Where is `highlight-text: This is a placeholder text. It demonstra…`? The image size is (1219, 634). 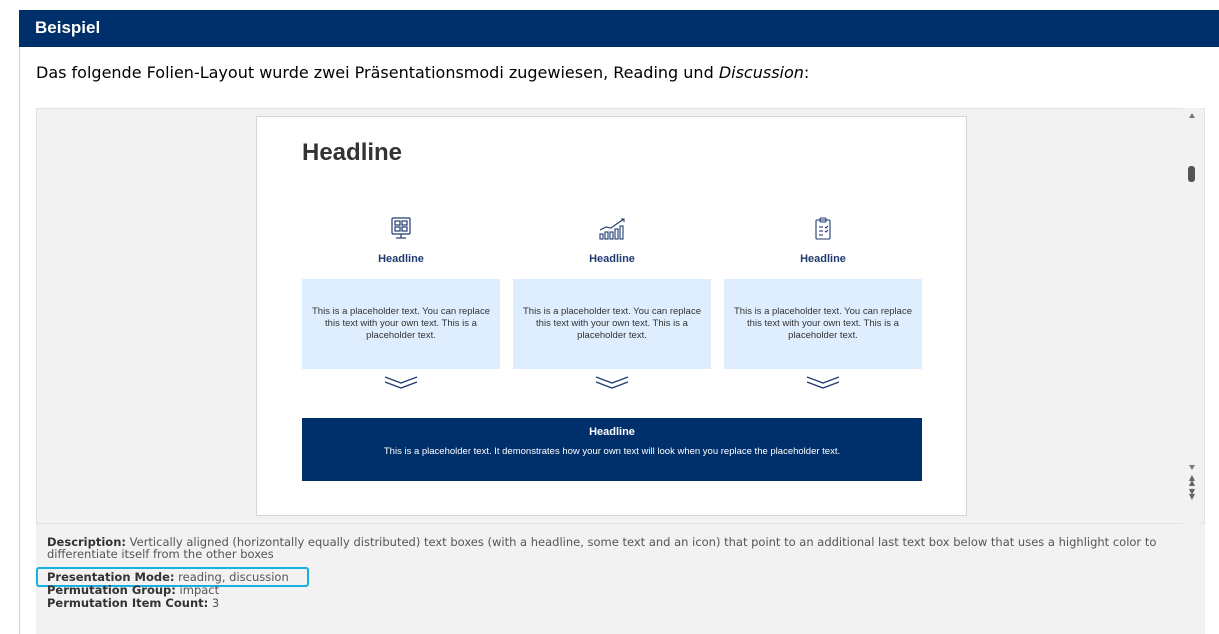 highlight-text: This is a placeholder text. It demonstra… is located at coordinates (612, 451).